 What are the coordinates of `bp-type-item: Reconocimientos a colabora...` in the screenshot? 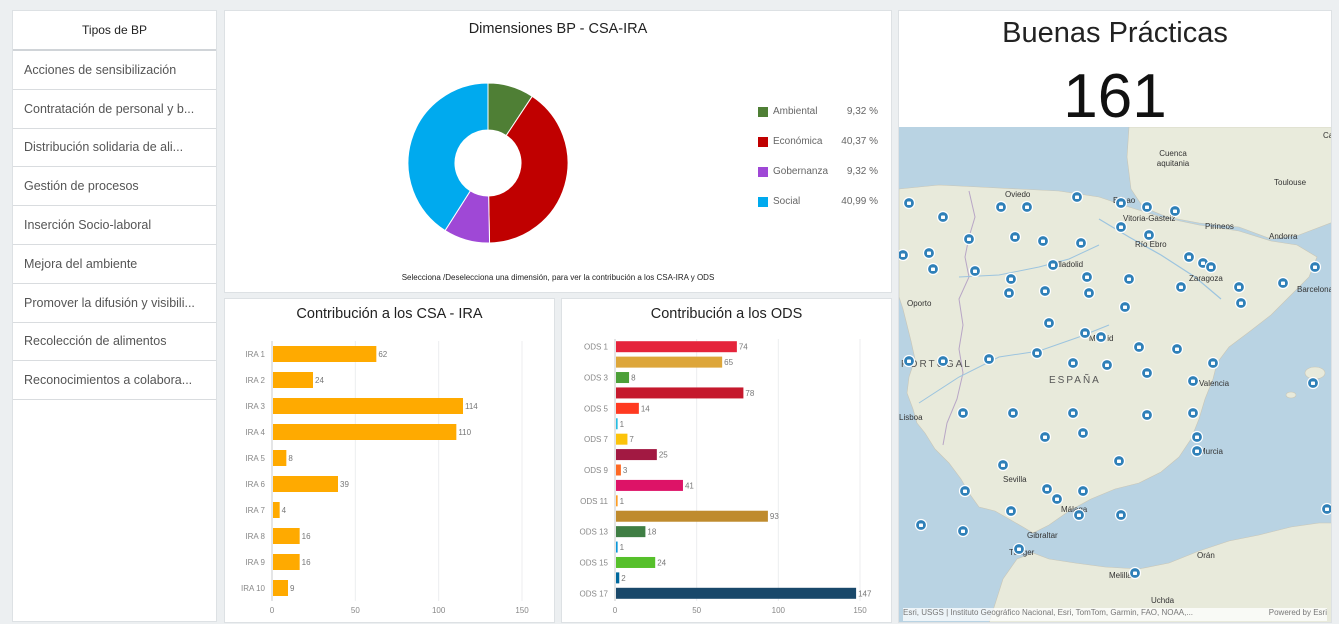 It's located at (114, 381).